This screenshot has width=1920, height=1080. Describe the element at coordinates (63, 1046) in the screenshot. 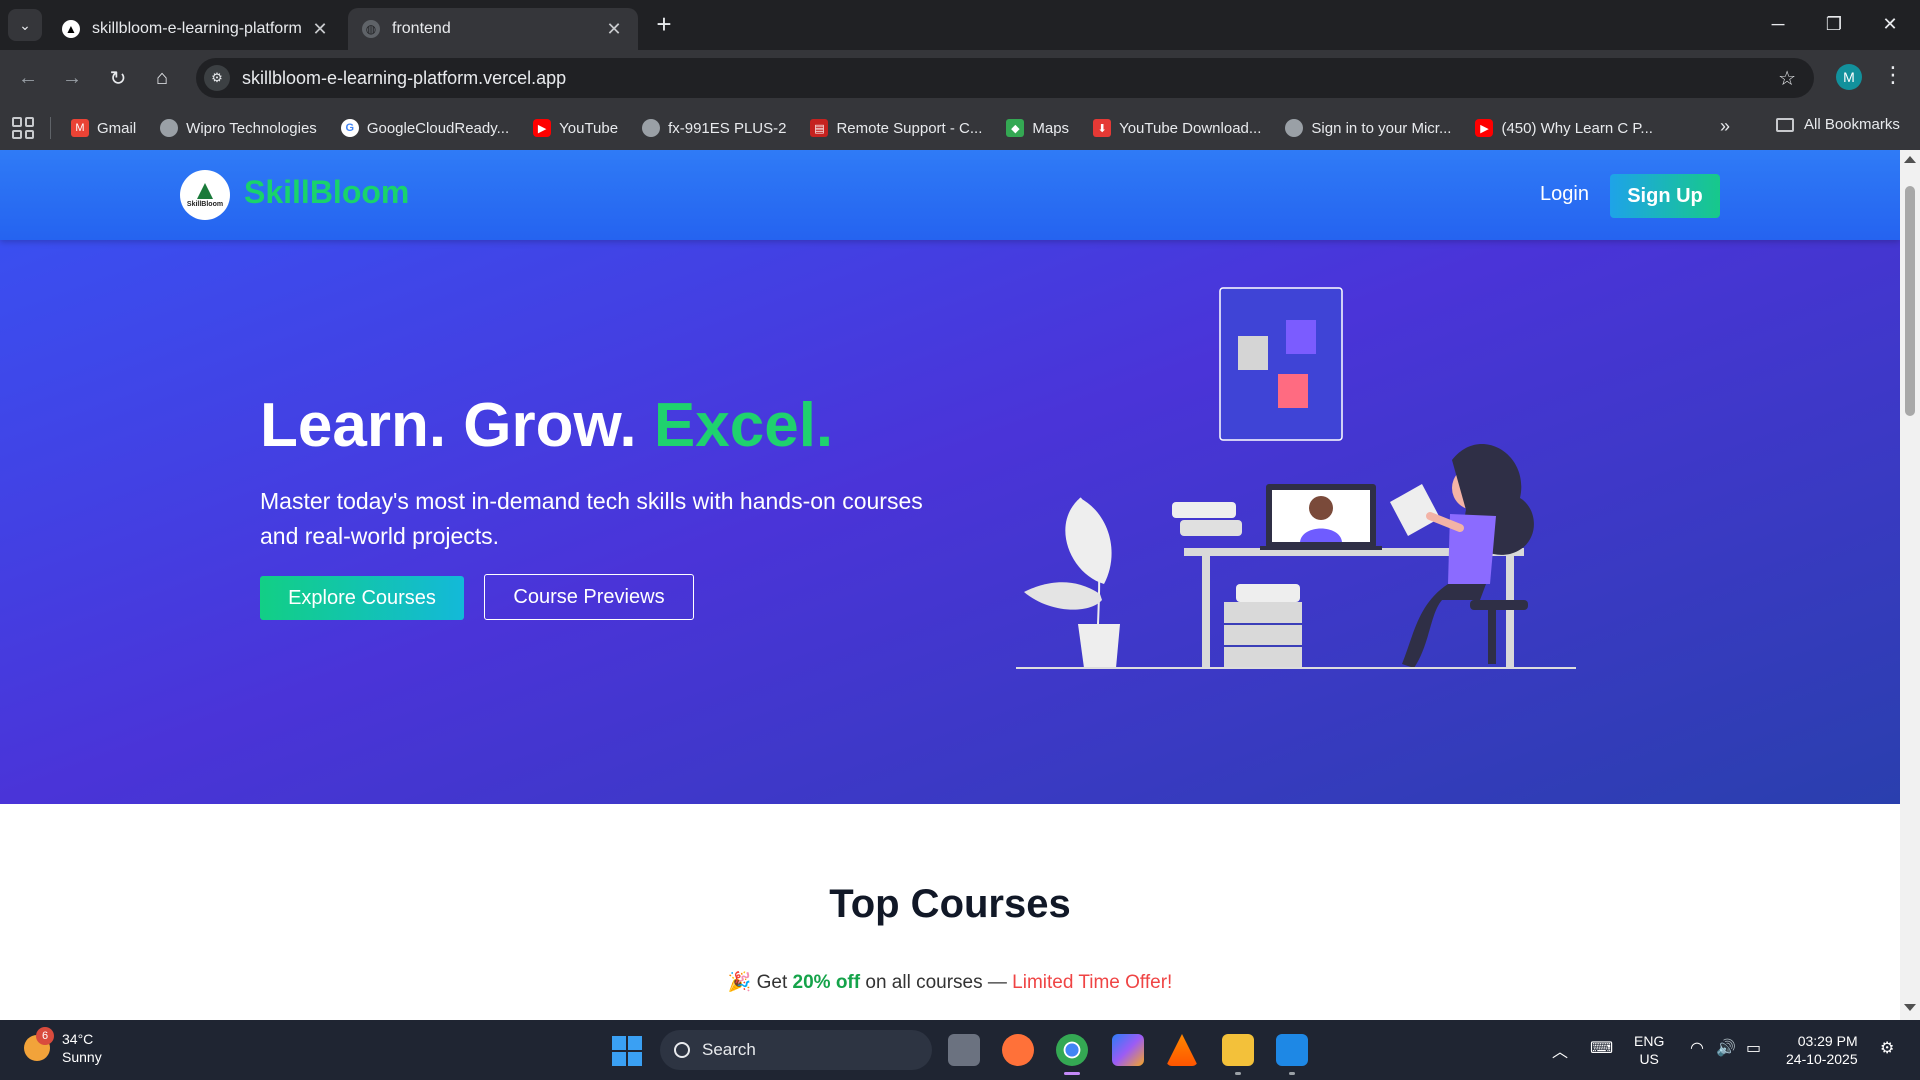

I see `weather-widget: 6 34°C Sunny` at that location.